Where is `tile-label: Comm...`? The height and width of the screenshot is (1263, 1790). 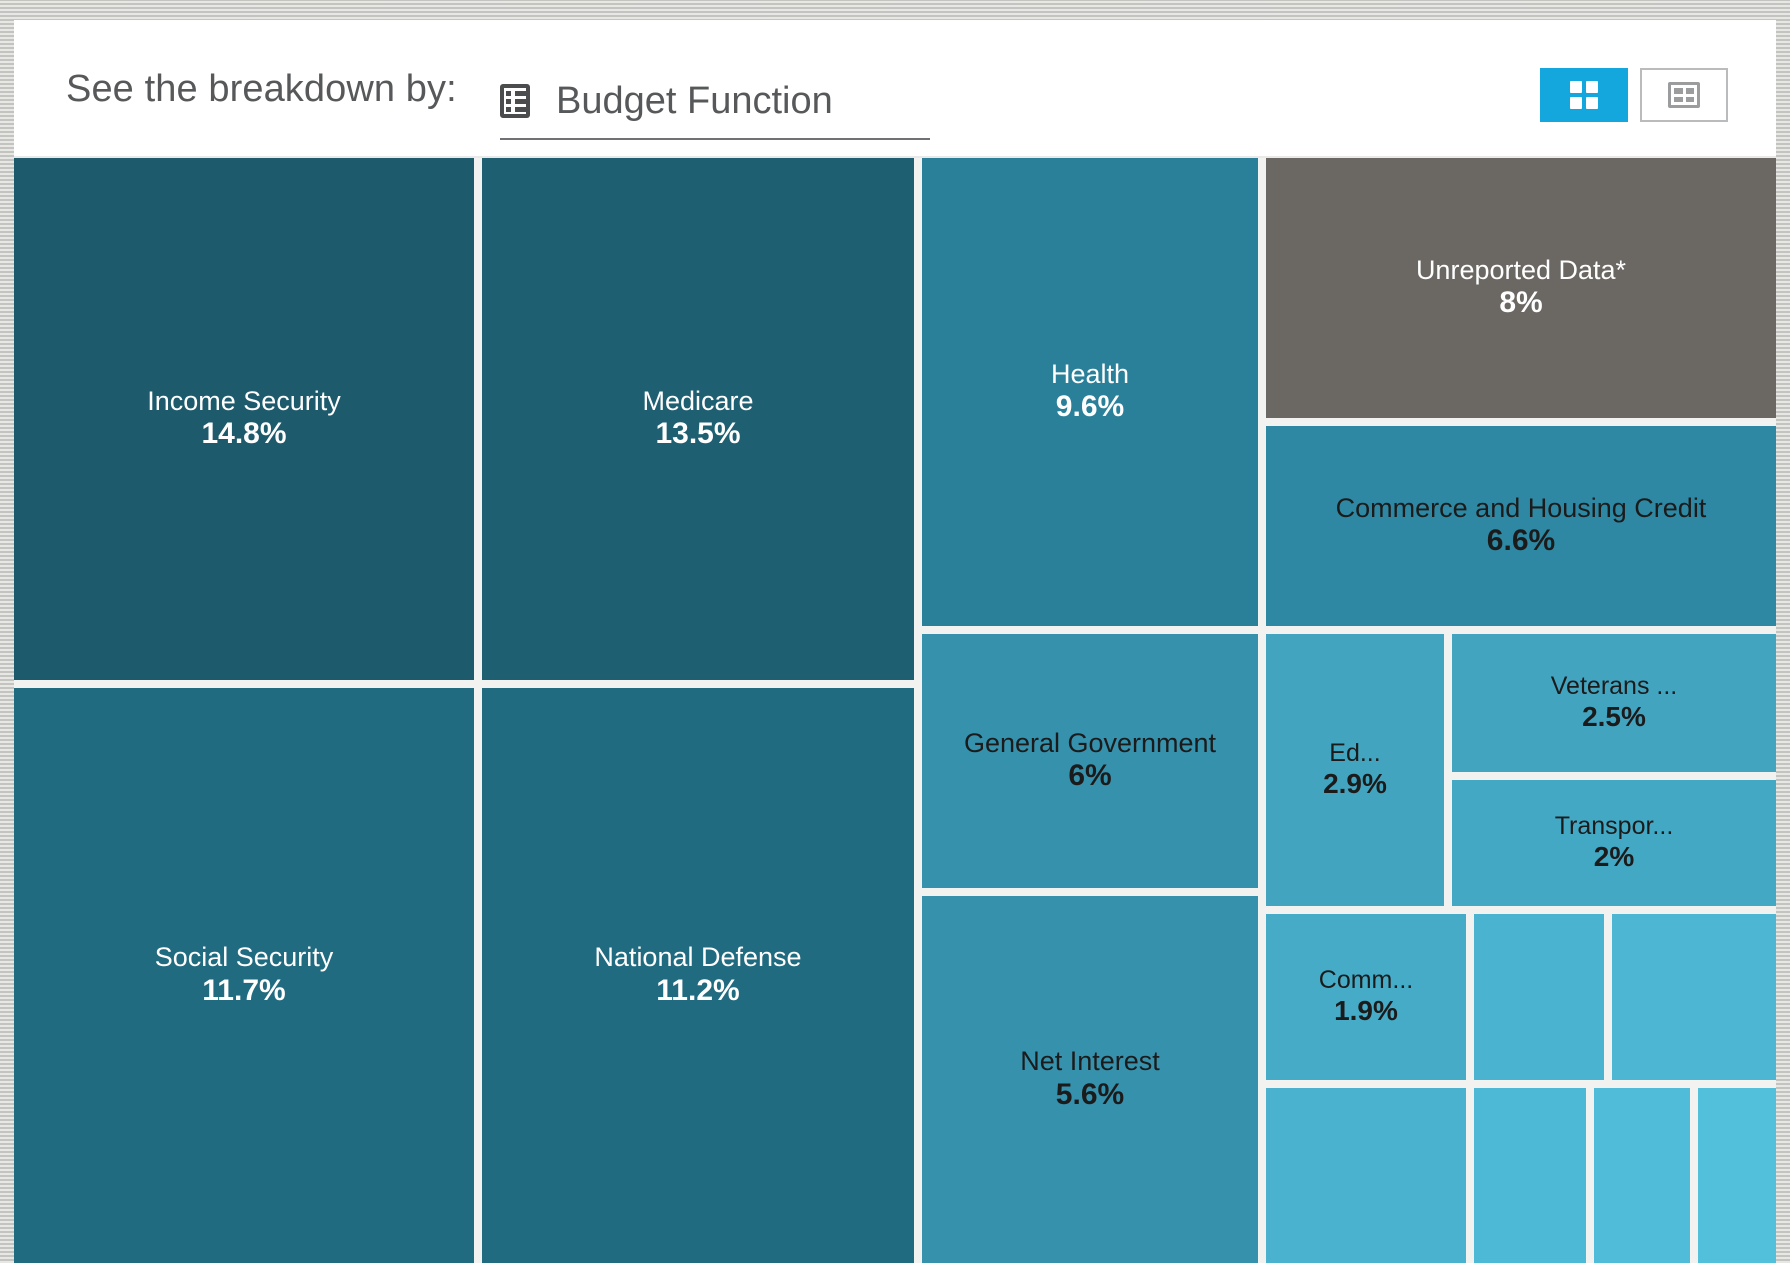 tile-label: Comm... is located at coordinates (1366, 980).